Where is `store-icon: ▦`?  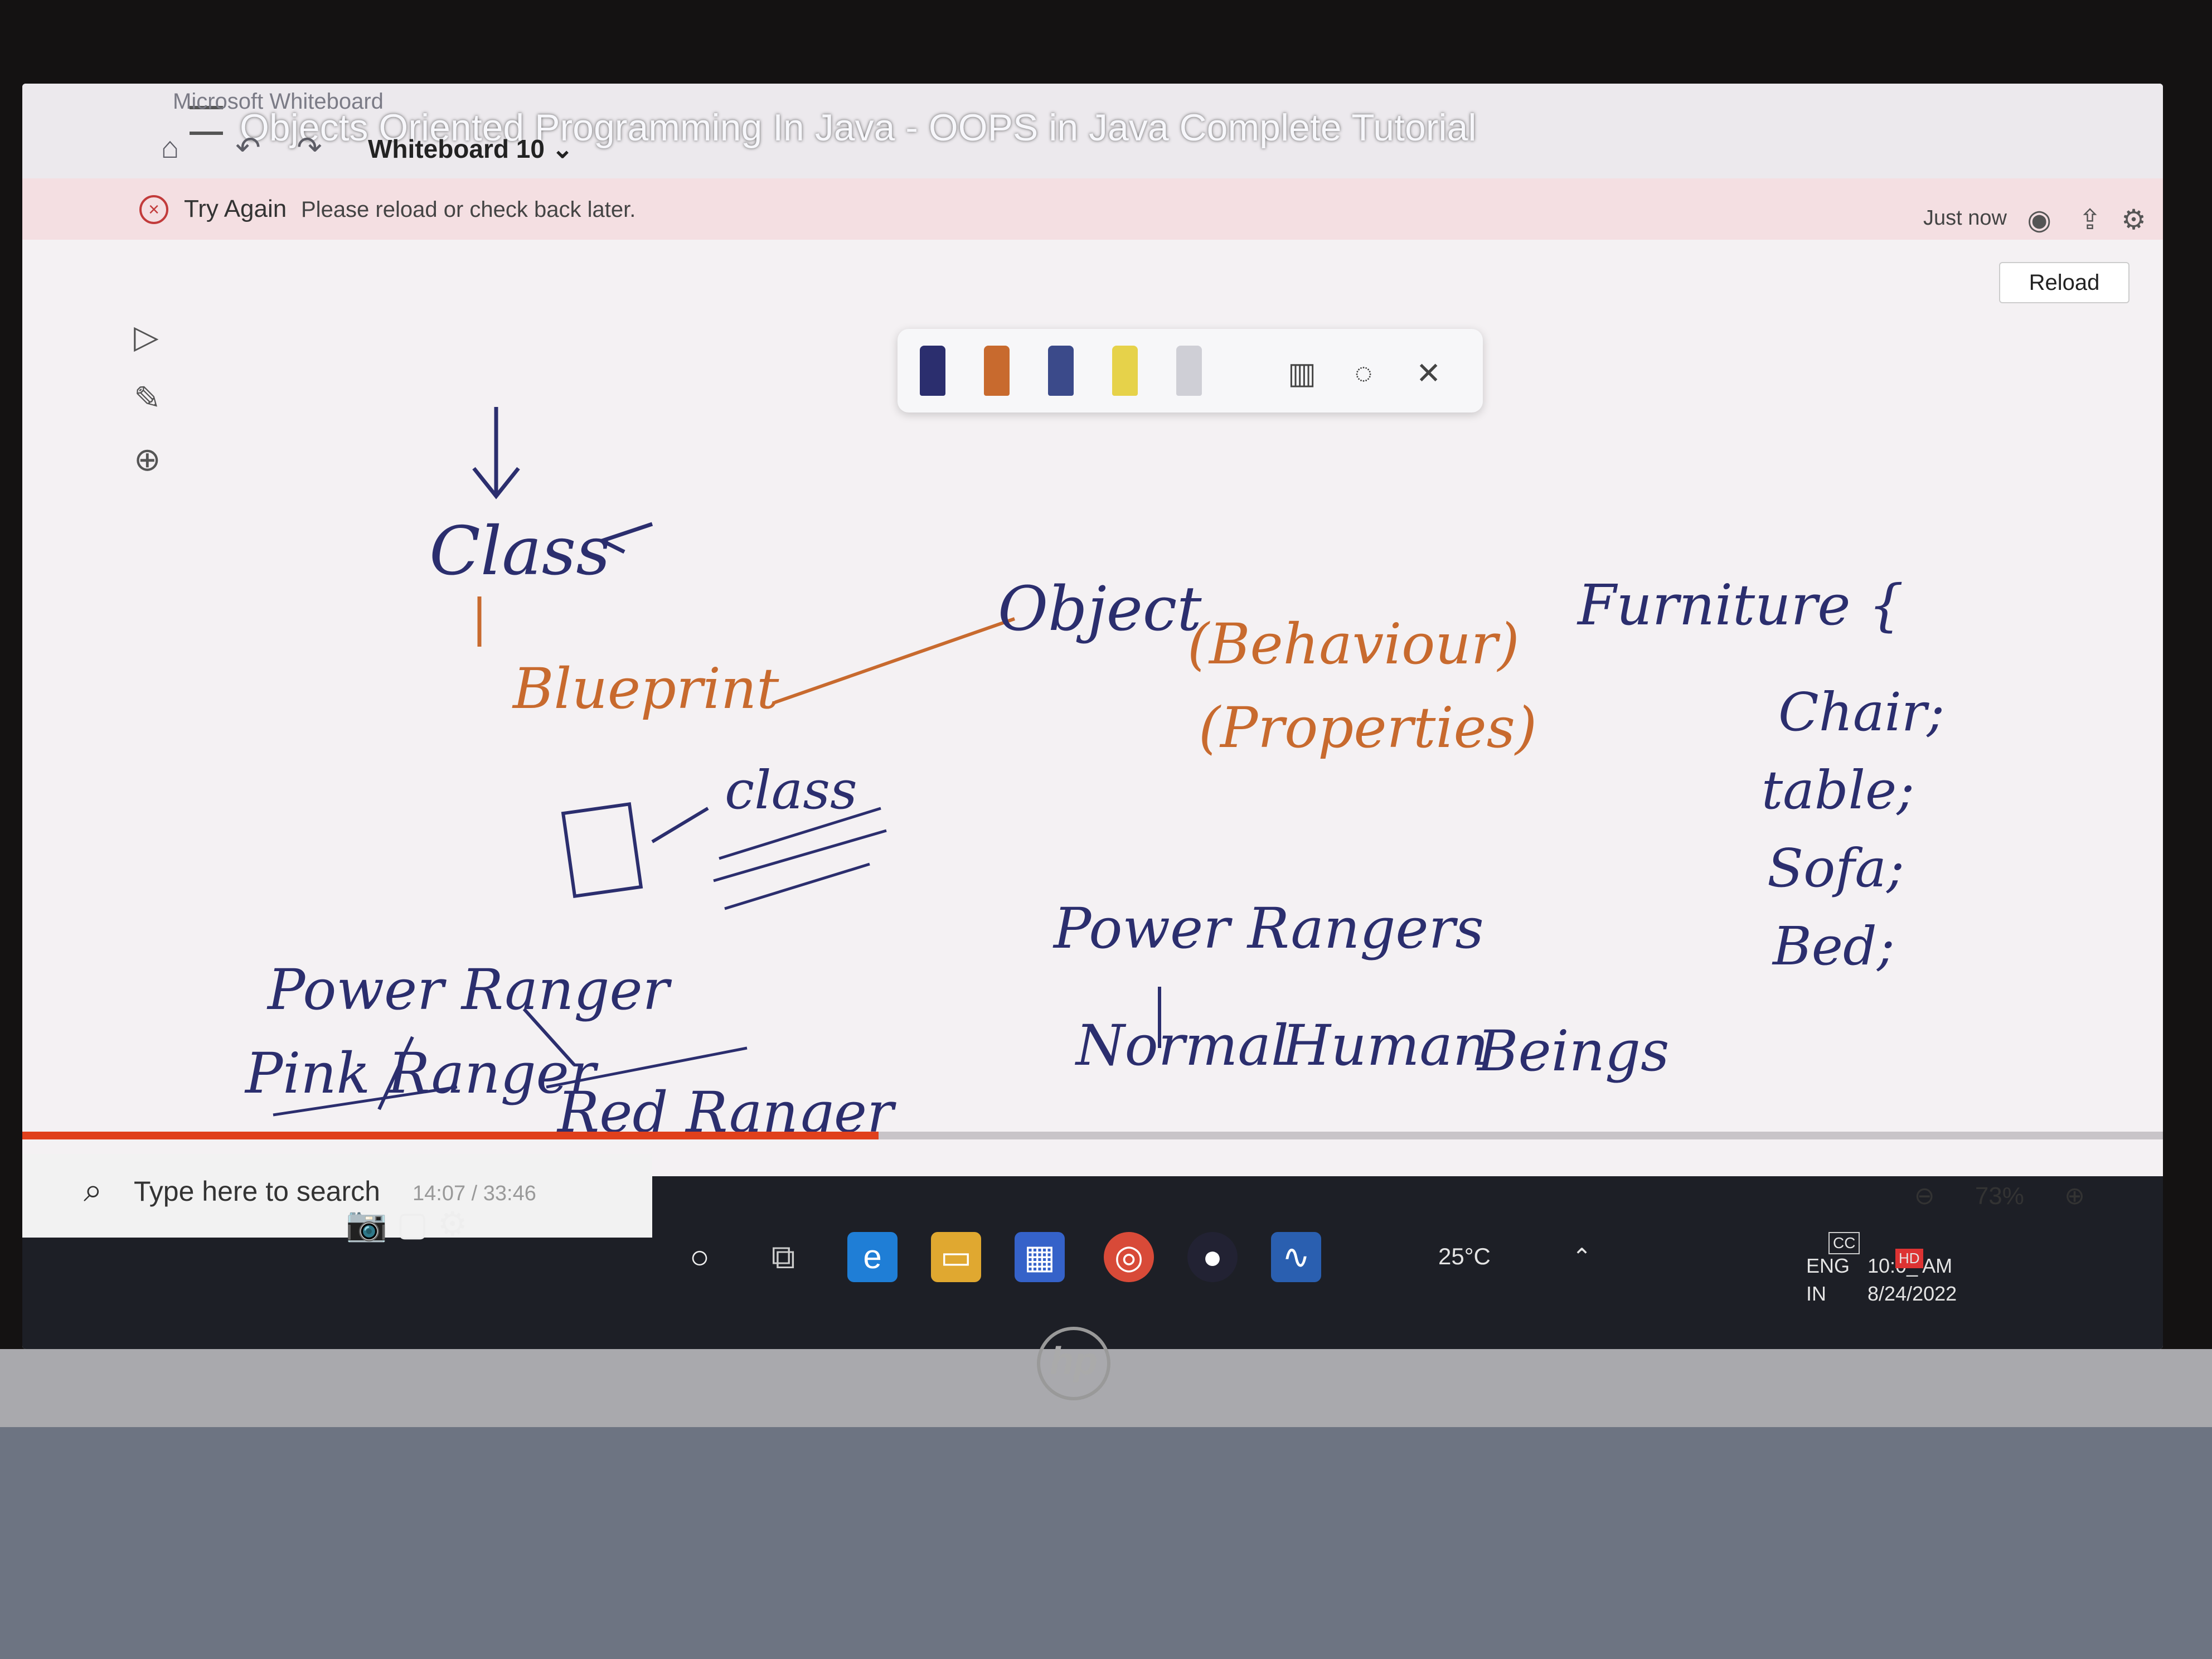 store-icon: ▦ is located at coordinates (1040, 1257).